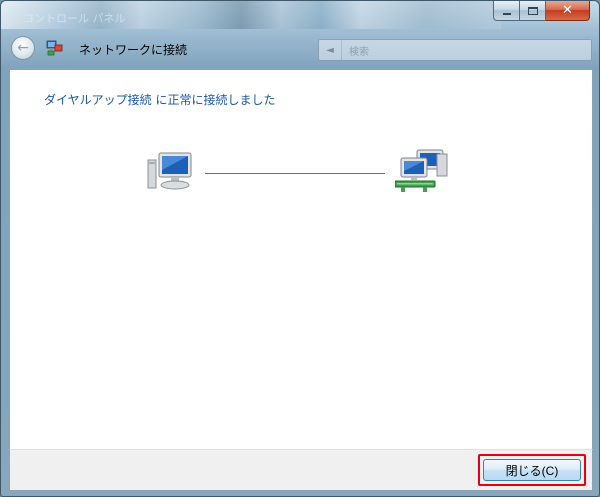 This screenshot has width=600, height=497. Describe the element at coordinates (421, 170) in the screenshot. I see `network-connected-icon` at that location.